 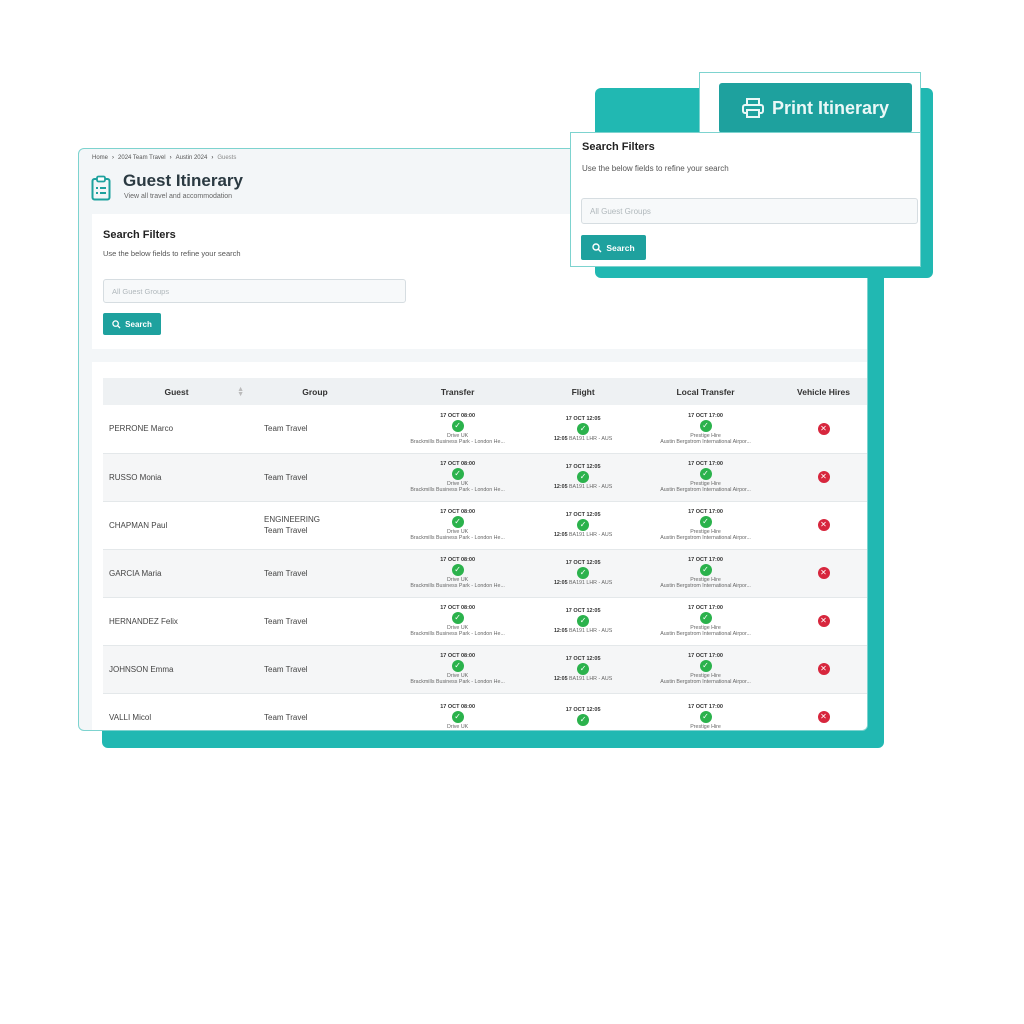 I want to click on popup-search-button: Search, so click(x=613, y=247).